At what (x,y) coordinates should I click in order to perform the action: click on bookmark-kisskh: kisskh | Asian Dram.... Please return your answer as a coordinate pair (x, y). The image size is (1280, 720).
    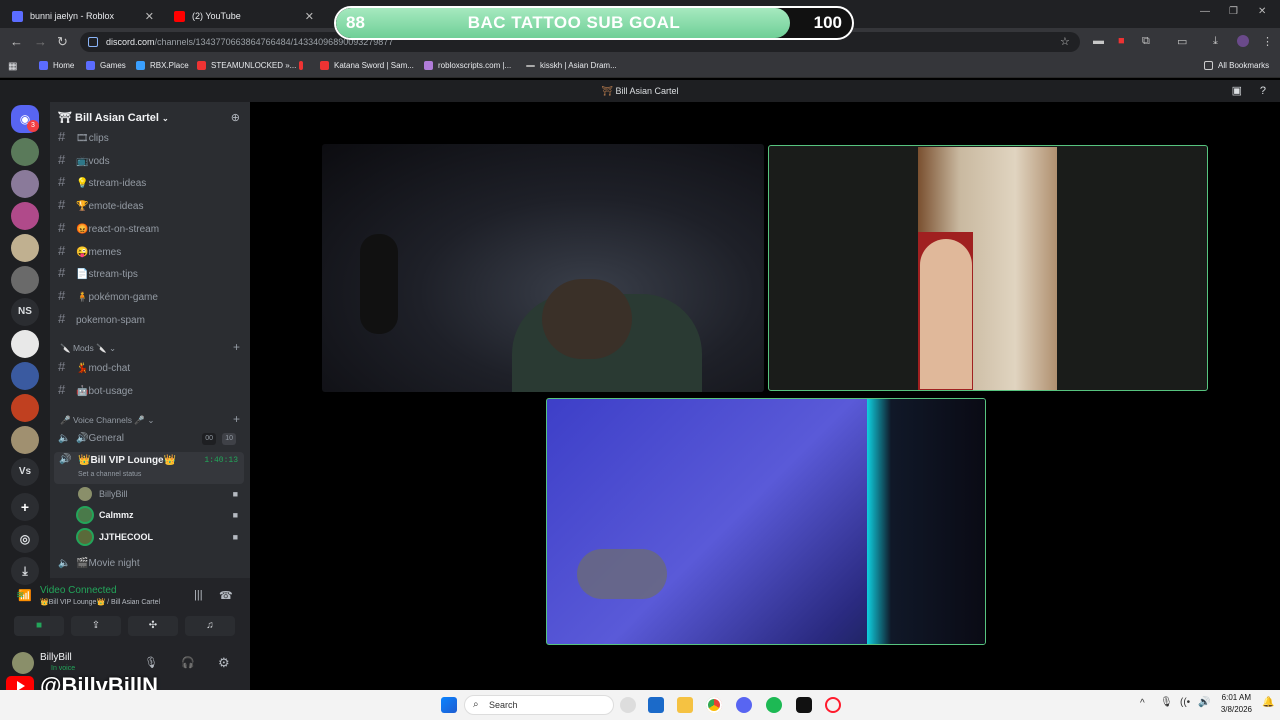
    Looking at the image, I should click on (571, 65).